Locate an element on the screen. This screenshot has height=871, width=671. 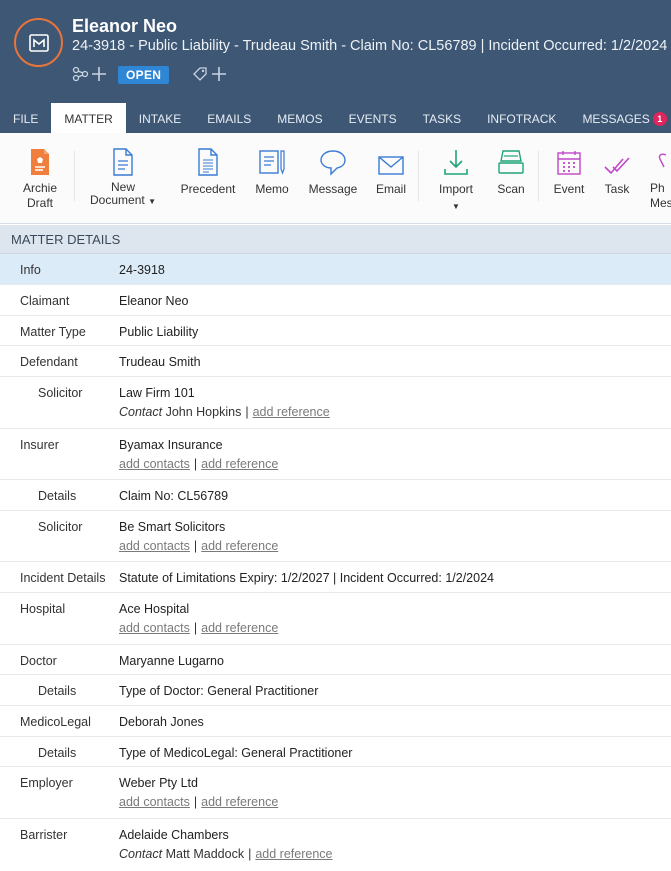
email-icon is located at coordinates (391, 165).